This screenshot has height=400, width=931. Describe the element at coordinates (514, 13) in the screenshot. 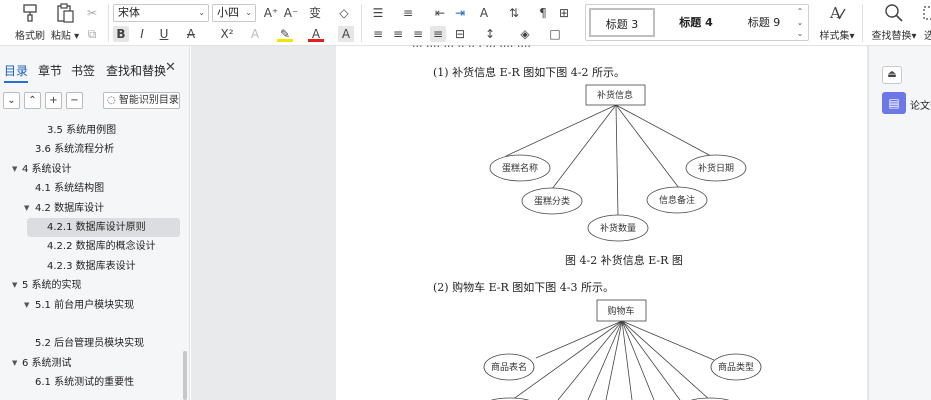

I see `sort-icon: ⇅` at that location.